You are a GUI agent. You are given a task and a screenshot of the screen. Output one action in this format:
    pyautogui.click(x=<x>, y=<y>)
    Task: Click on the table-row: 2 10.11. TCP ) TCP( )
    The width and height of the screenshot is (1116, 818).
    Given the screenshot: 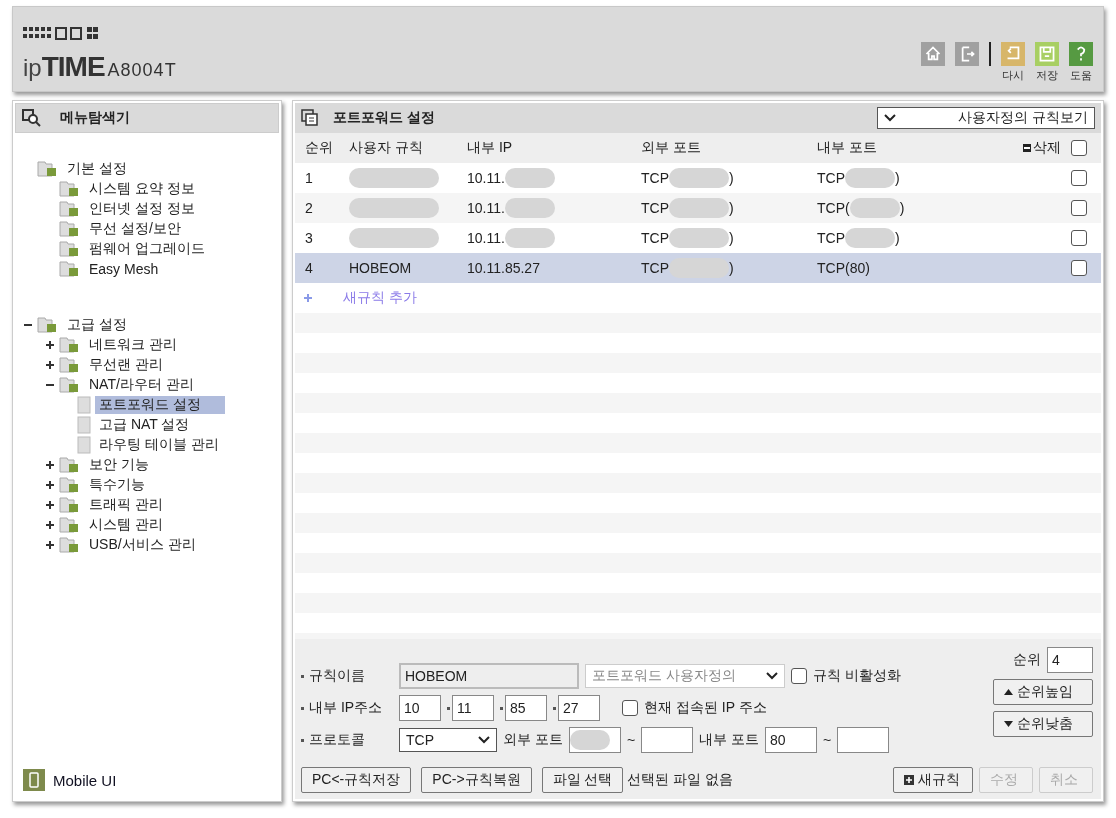 What is the action you would take?
    pyautogui.click(x=698, y=208)
    